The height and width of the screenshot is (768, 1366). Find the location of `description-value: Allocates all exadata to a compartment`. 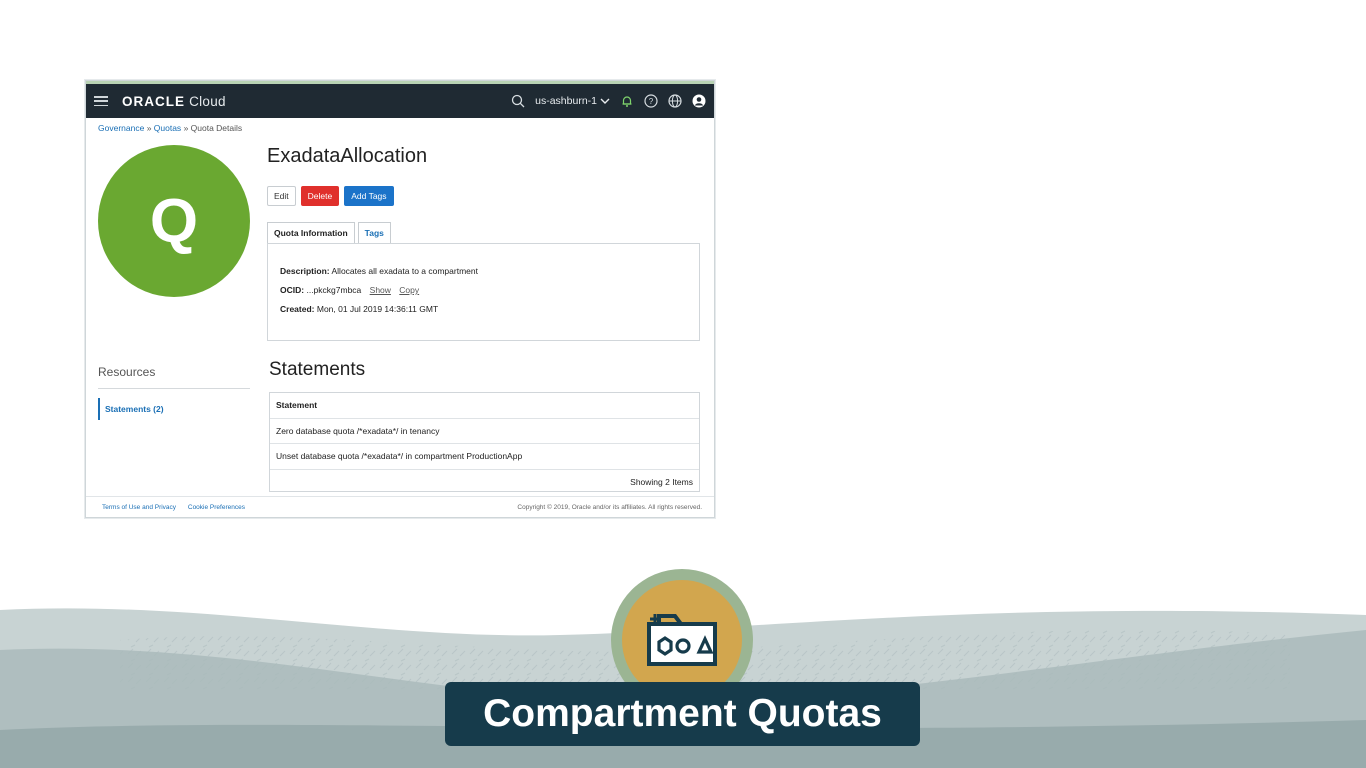

description-value: Allocates all exadata to a compartment is located at coordinates (404, 271).